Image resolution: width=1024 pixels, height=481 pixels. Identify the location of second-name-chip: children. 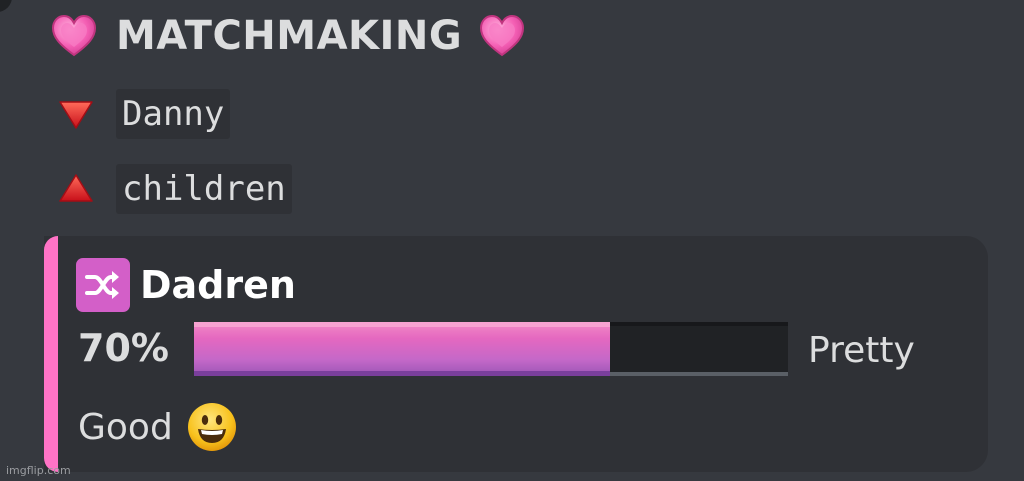
(204, 189).